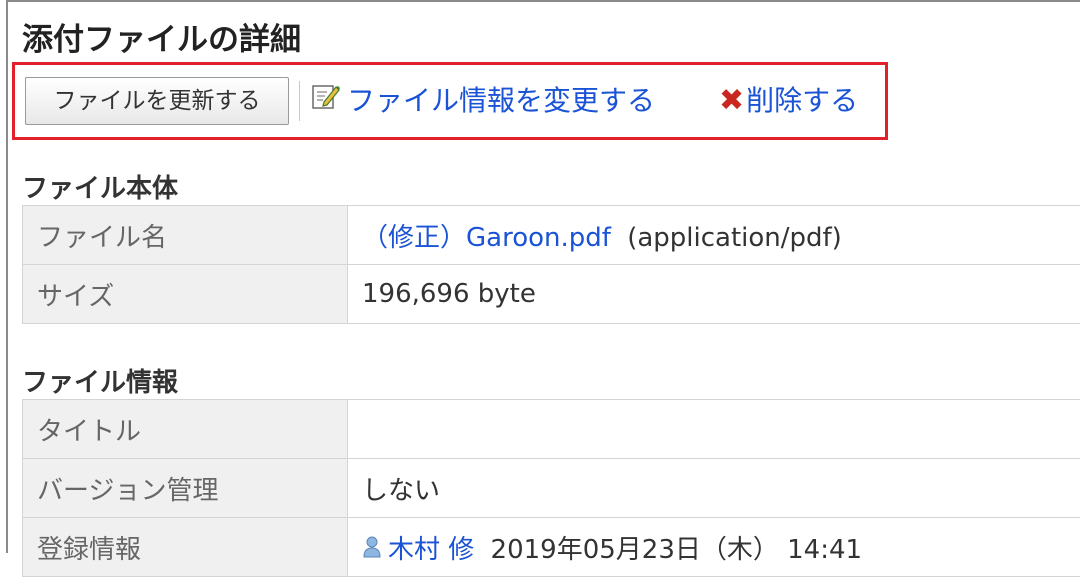  What do you see at coordinates (714, 294) in the screenshot?
I see `row-value-size: 196,696 byte` at bounding box center [714, 294].